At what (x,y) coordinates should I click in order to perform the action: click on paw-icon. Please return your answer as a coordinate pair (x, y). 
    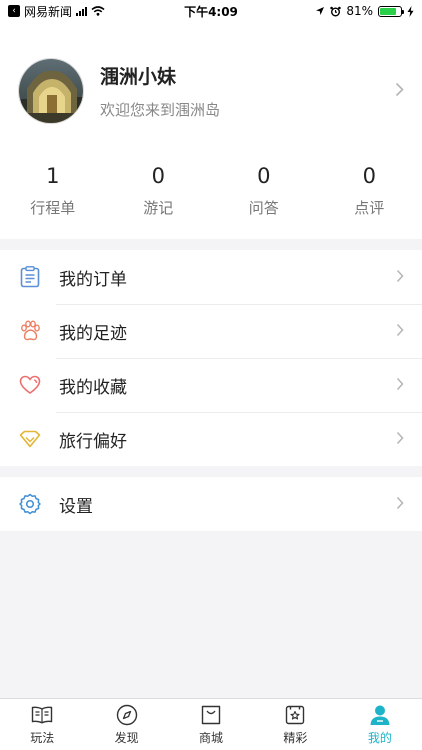
    Looking at the image, I should click on (30, 331).